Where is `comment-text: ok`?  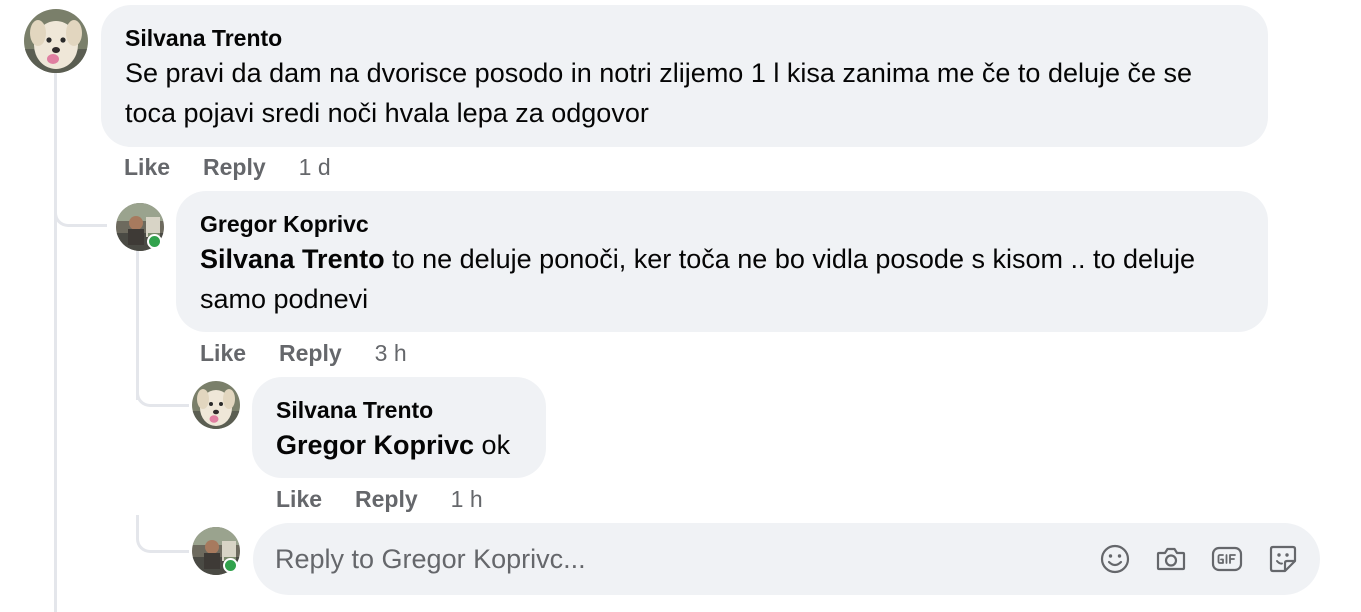
comment-text: ok is located at coordinates (492, 445).